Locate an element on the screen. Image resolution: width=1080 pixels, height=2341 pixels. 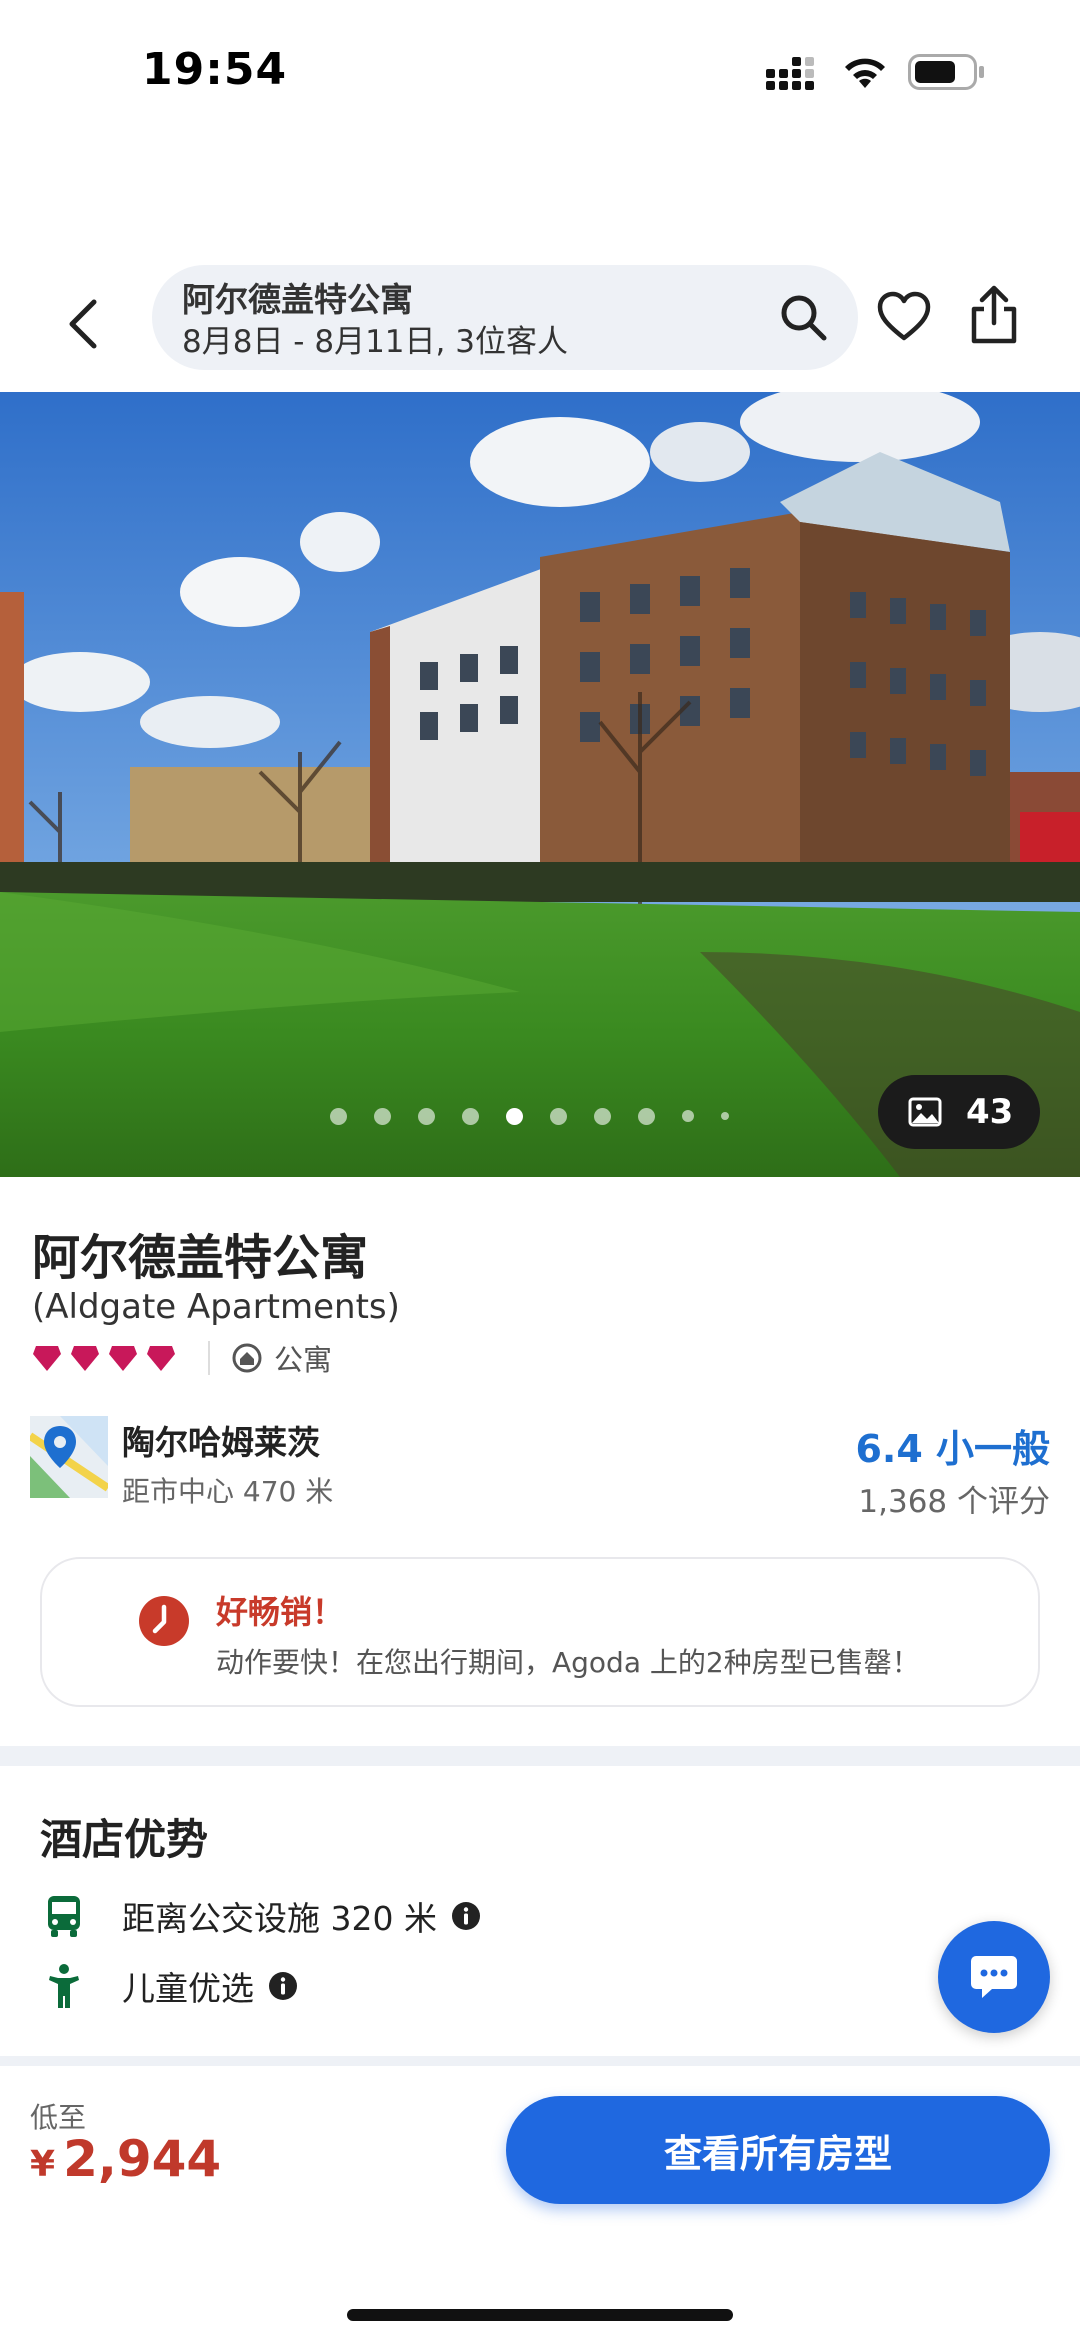
carousel-page-dots is located at coordinates (543, 1116).